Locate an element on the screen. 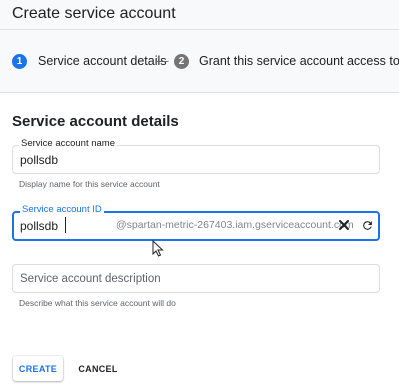  mouse-pointer-icon is located at coordinates (158, 250).